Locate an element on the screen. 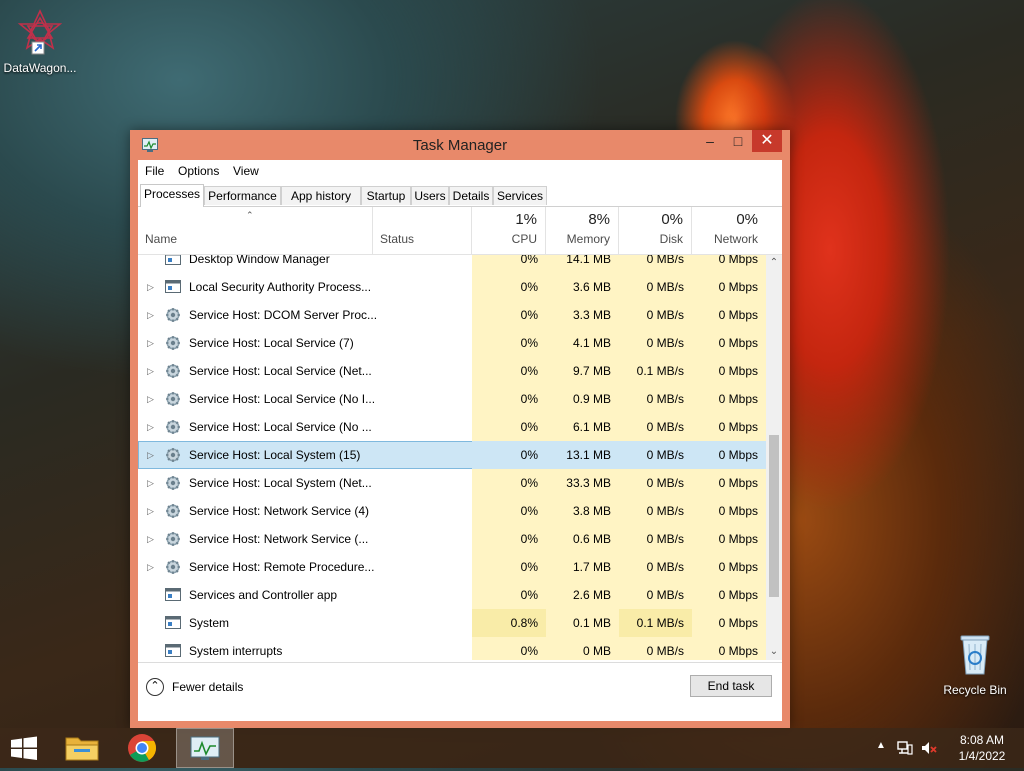 The width and height of the screenshot is (1024, 771). chrome-icon is located at coordinates (142, 748).